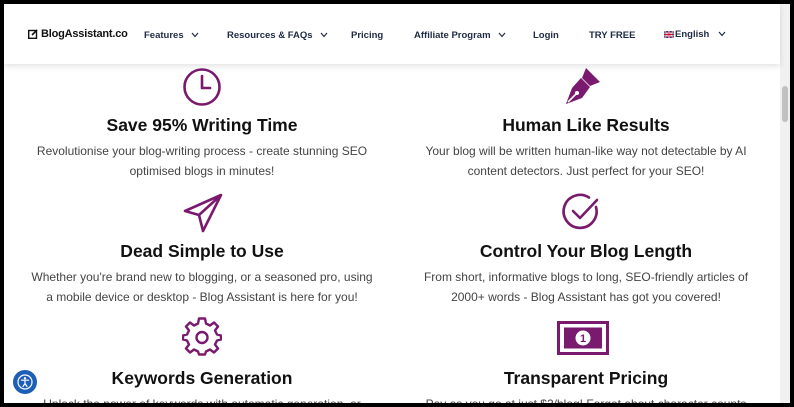 The height and width of the screenshot is (407, 794). What do you see at coordinates (583, 86) in the screenshot?
I see `fountain-pen-icon` at bounding box center [583, 86].